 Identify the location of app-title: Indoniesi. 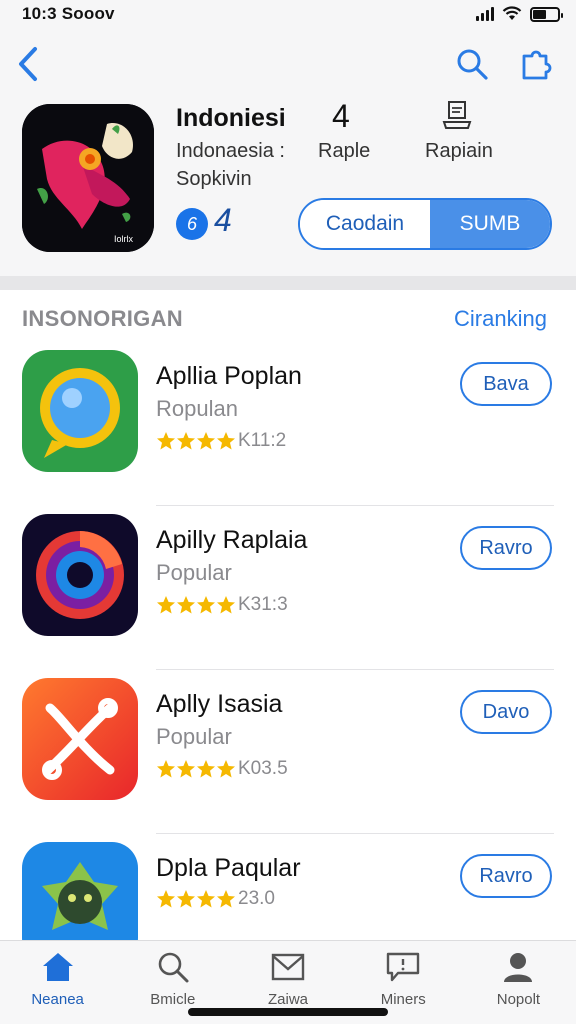
(231, 118).